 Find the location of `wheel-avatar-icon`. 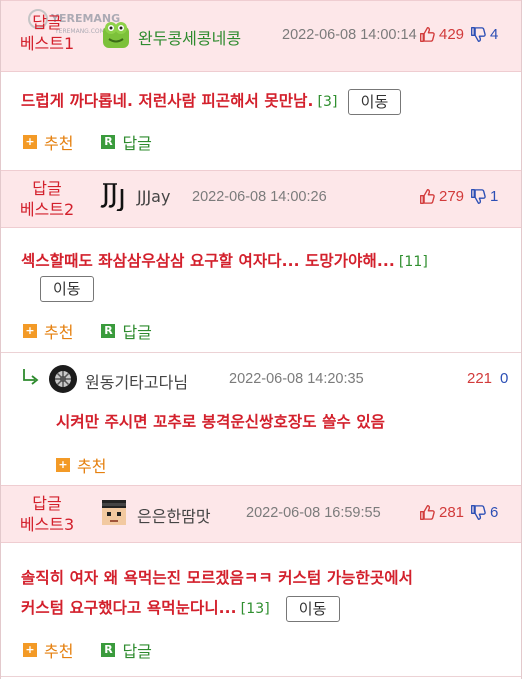

wheel-avatar-icon is located at coordinates (63, 379).